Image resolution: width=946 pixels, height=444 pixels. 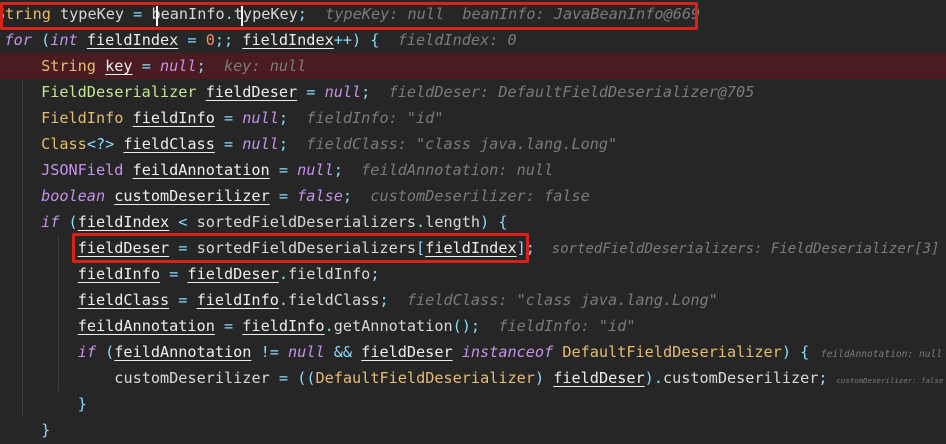 I want to click on debug-inline-value: feildAnnotation: null, so click(x=876, y=354).